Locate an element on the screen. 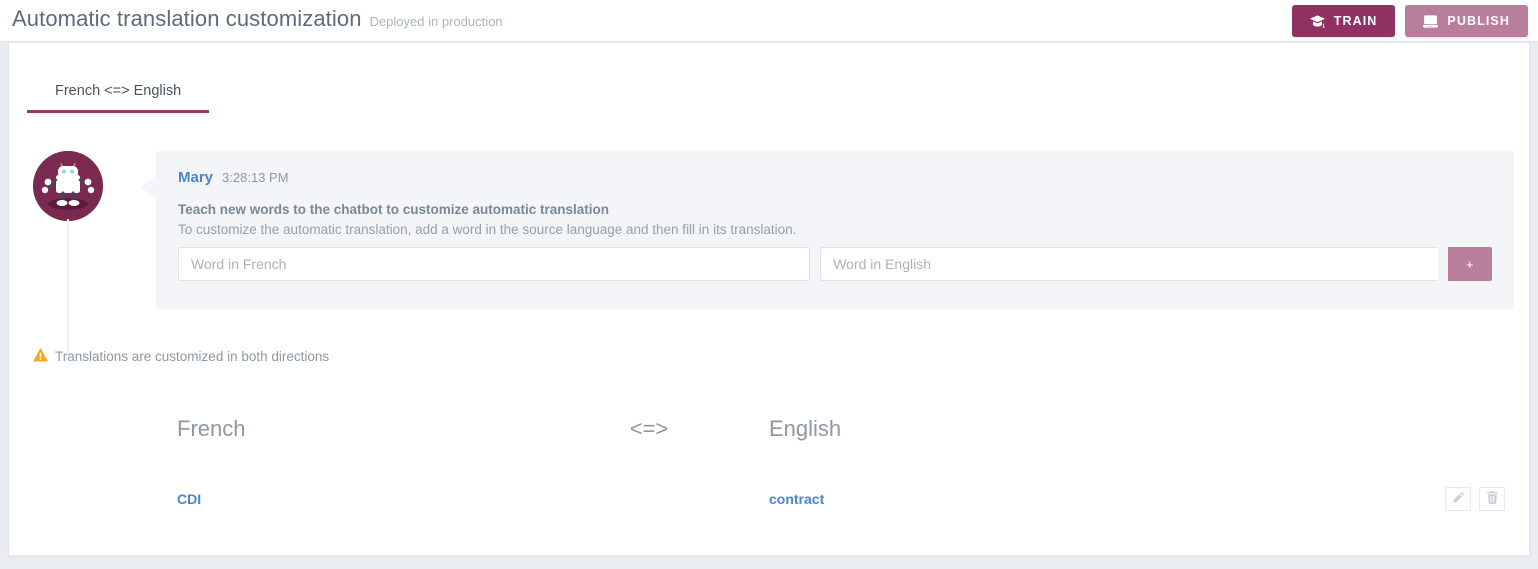 The width and height of the screenshot is (1538, 569). avatar-column is located at coordinates (81, 253).